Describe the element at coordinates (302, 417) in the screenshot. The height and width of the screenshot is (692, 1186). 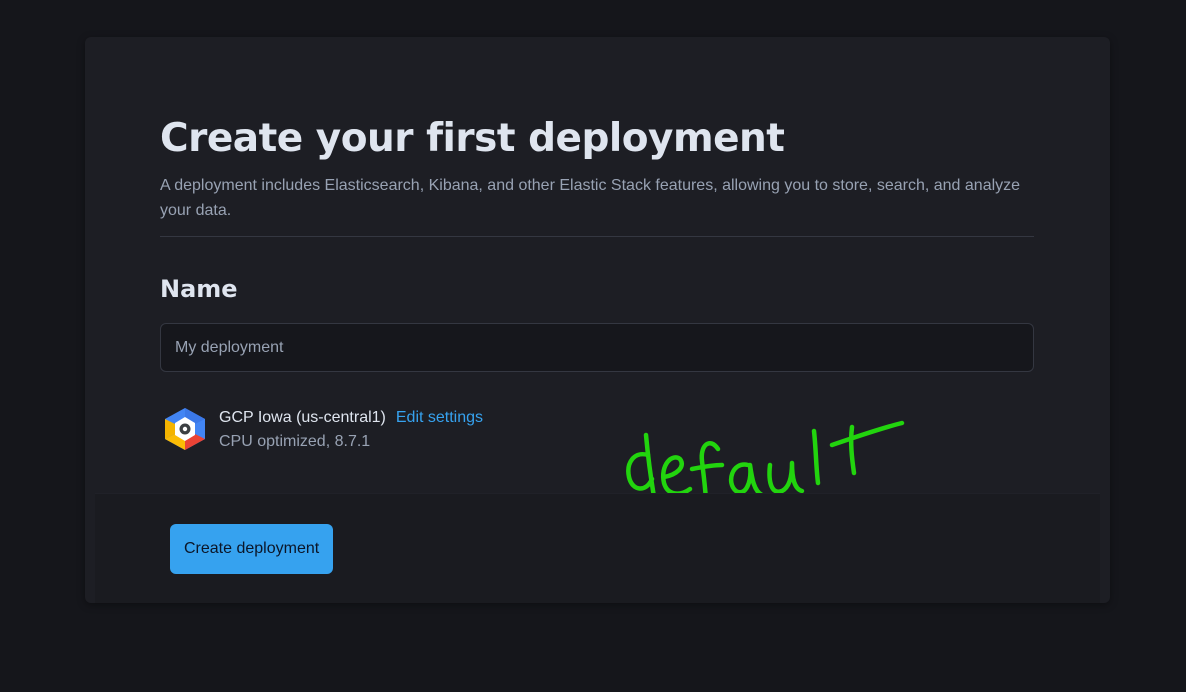
I see `region-name: GCP Iowa (us-central1)` at that location.